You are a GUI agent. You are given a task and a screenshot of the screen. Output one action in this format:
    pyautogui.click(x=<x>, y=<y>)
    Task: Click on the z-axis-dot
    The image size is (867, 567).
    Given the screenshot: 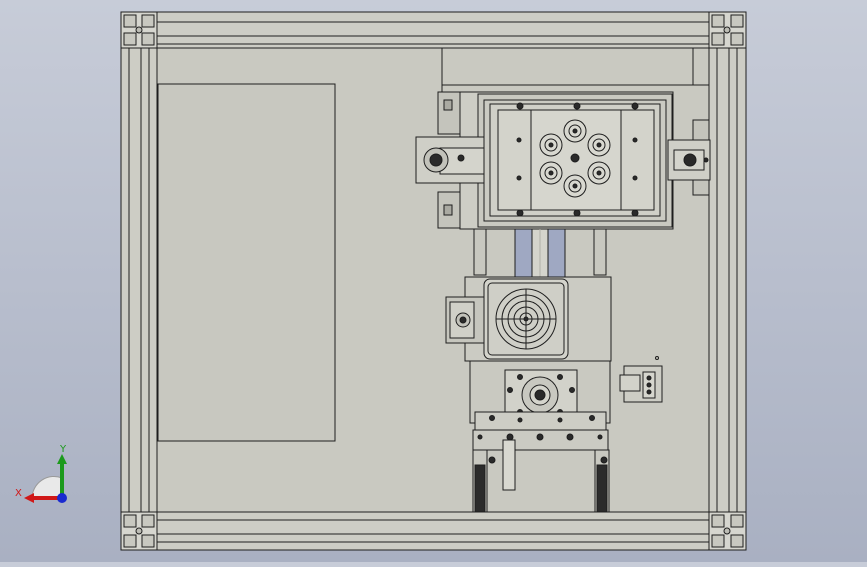 What is the action you would take?
    pyautogui.click(x=62, y=498)
    